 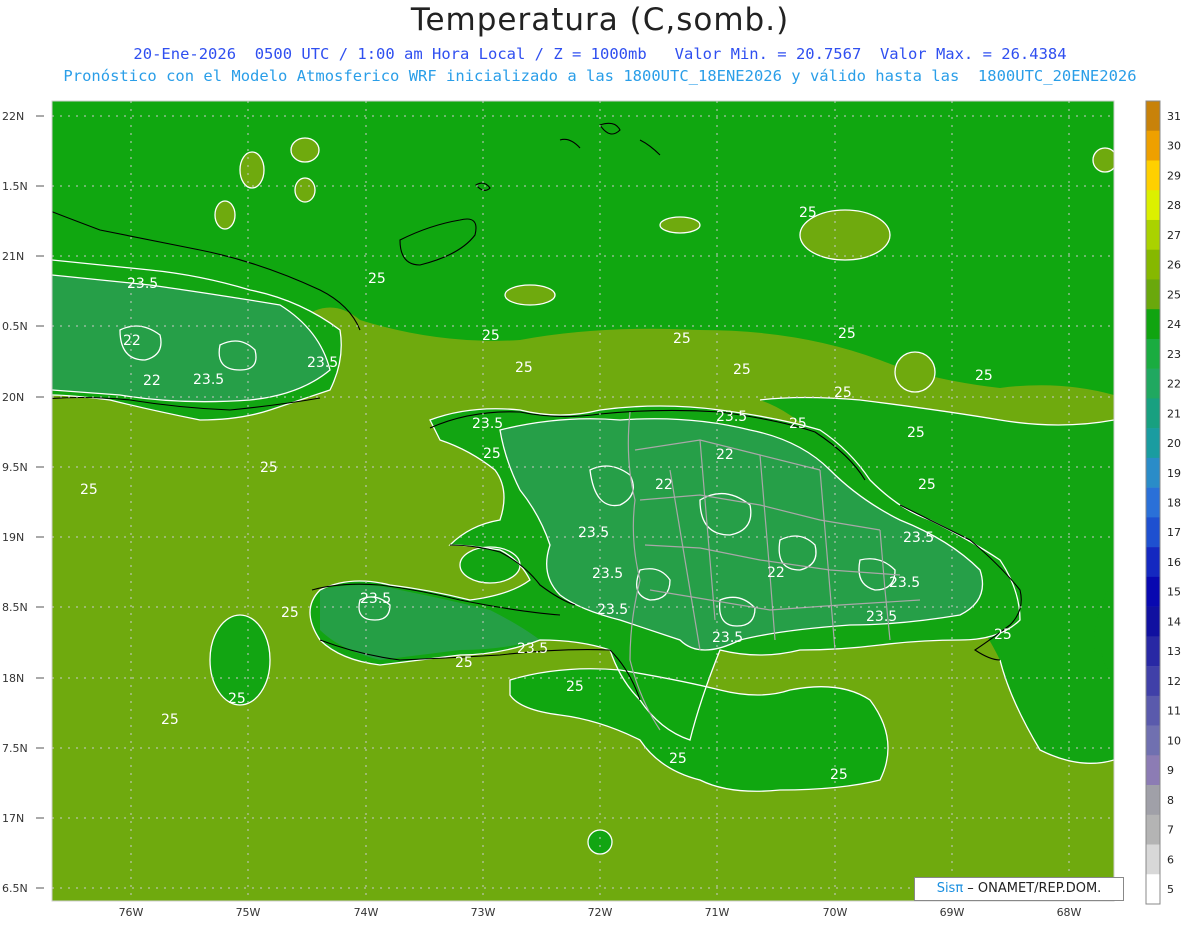 I want to click on colorbar-tick-label: 17, so click(x=1174, y=532).